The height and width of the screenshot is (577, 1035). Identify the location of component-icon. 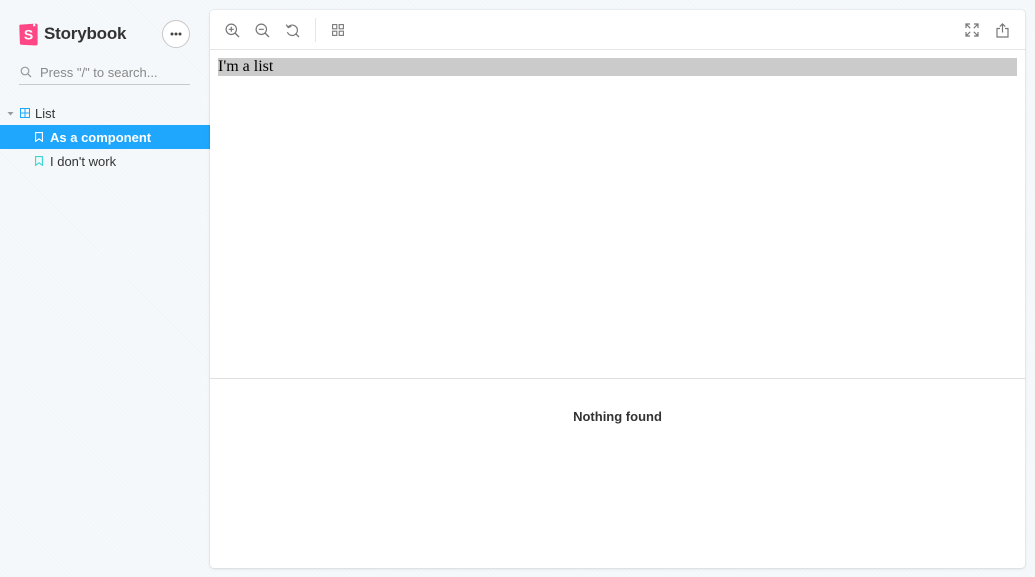
(25, 113).